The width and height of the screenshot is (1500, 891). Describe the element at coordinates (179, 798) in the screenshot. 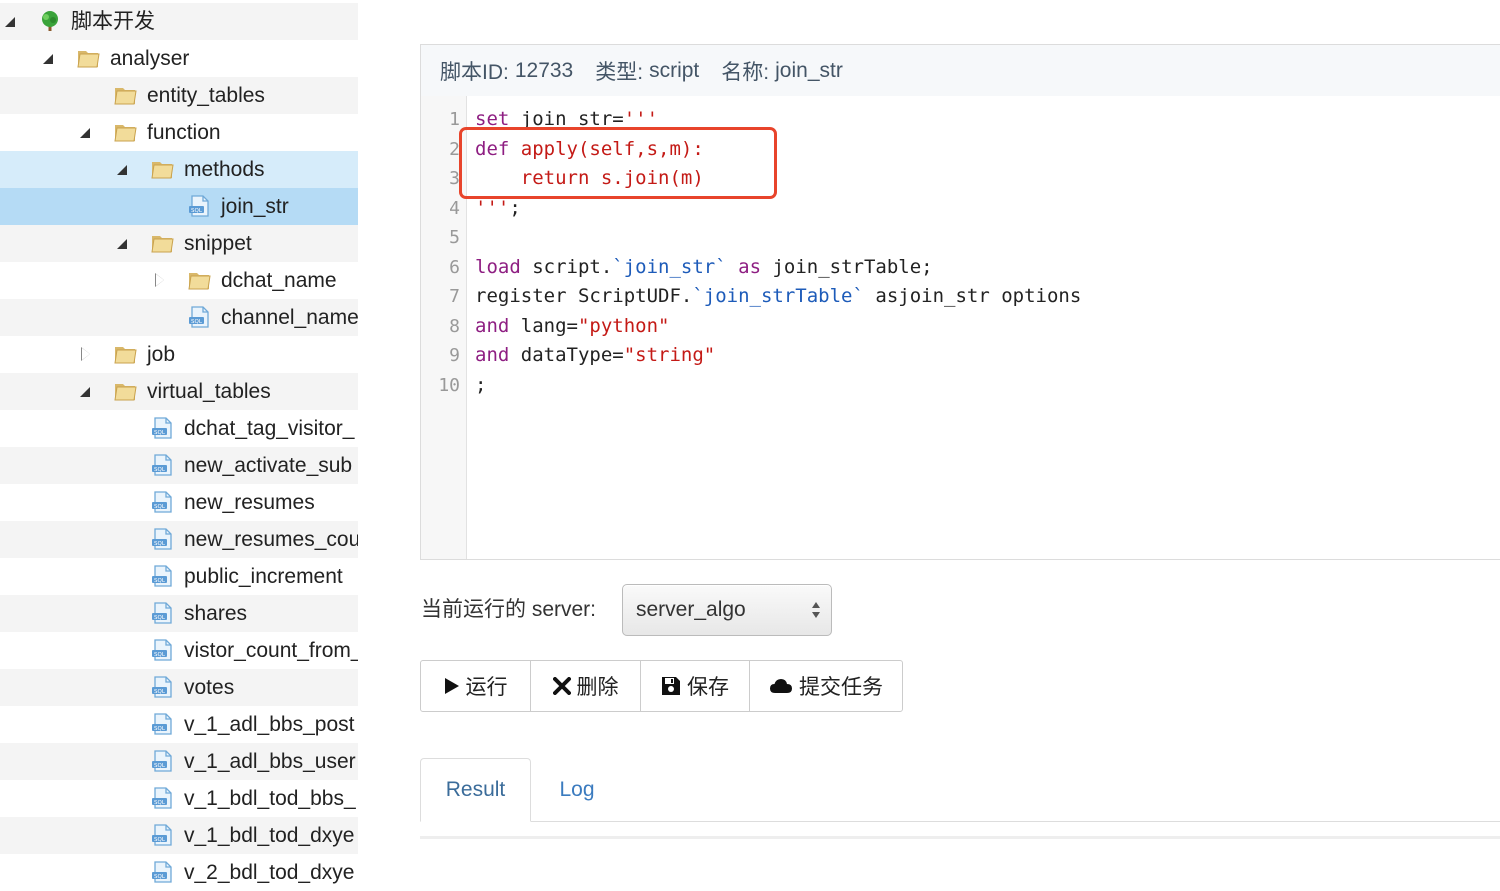

I see `tree-node: SQL v_1_bdl_tod_bbs_` at that location.